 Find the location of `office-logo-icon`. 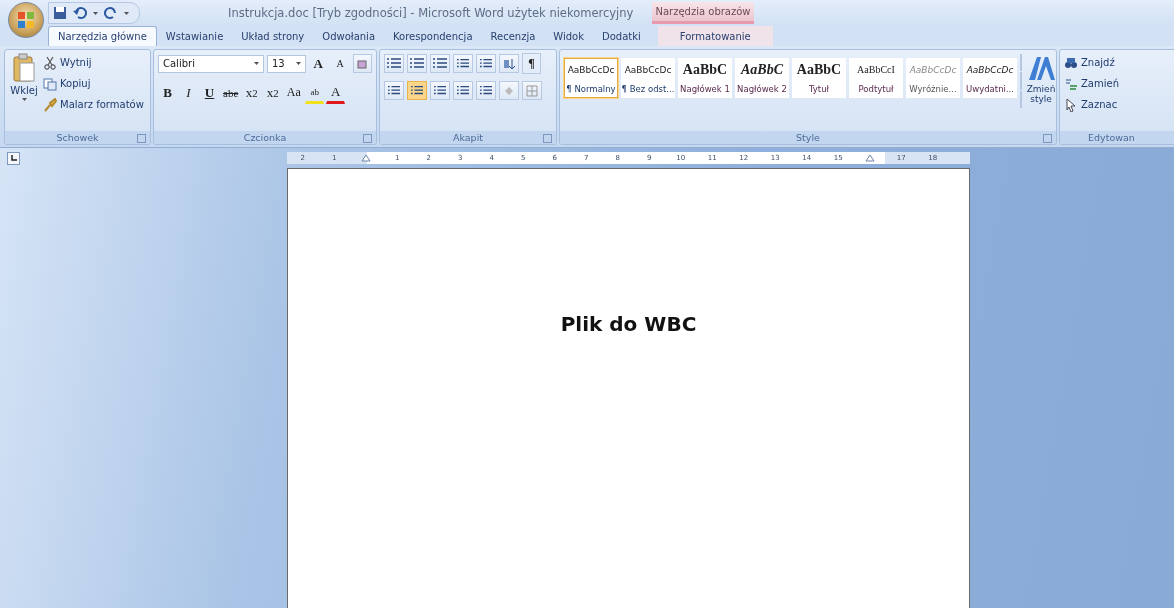

office-logo-icon is located at coordinates (26, 20).